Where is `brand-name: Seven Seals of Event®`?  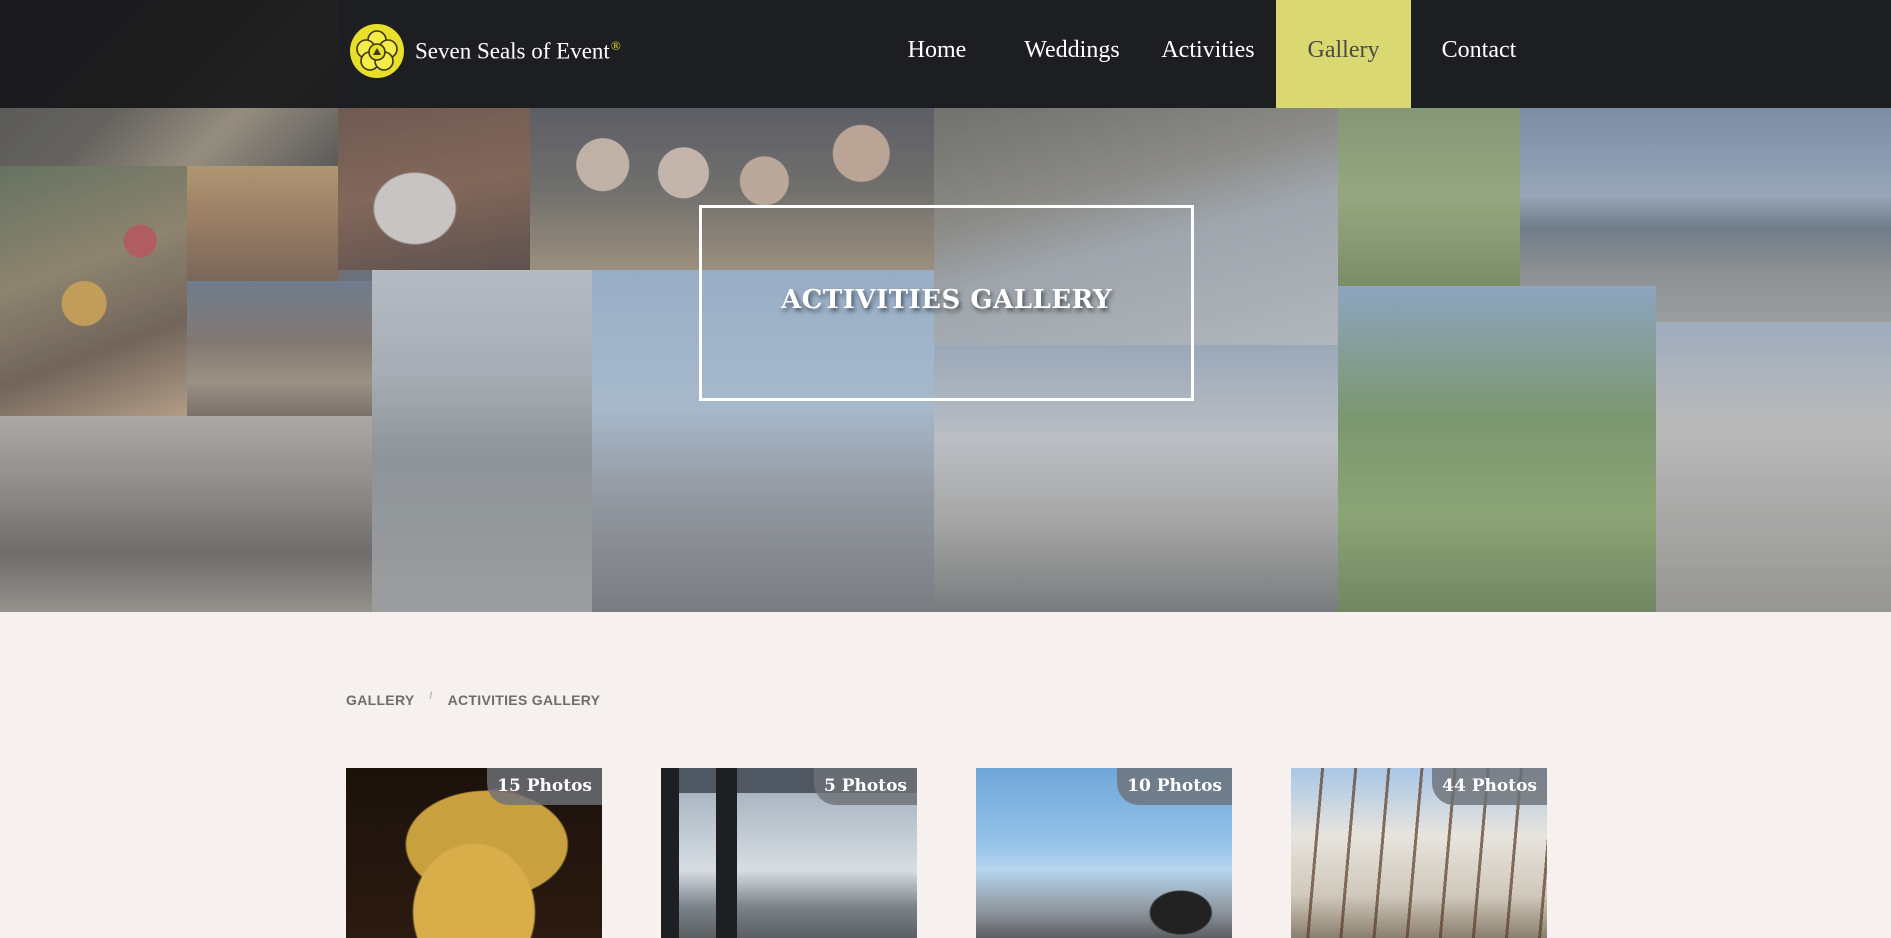
brand-name: Seven Seals of Event® is located at coordinates (518, 51).